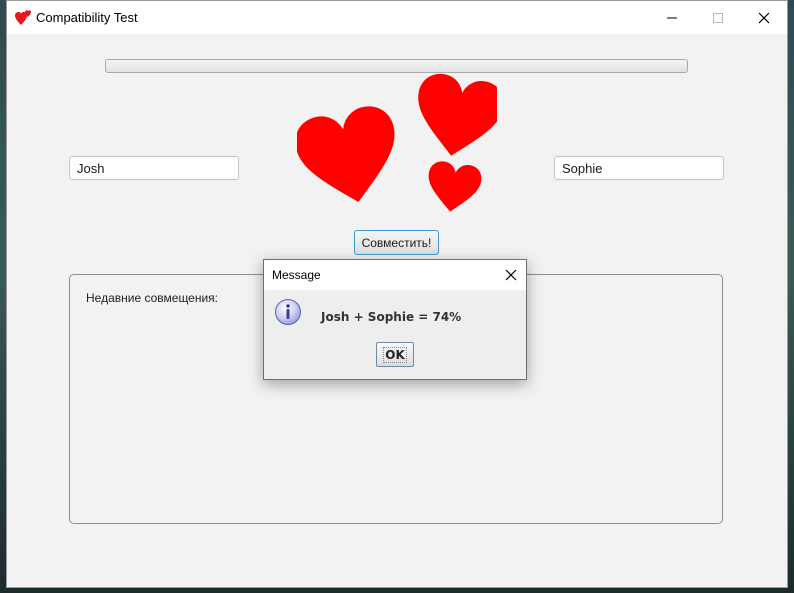  I want to click on message-dialog: Message Josh + Sophie = 74% OK, so click(395, 319).